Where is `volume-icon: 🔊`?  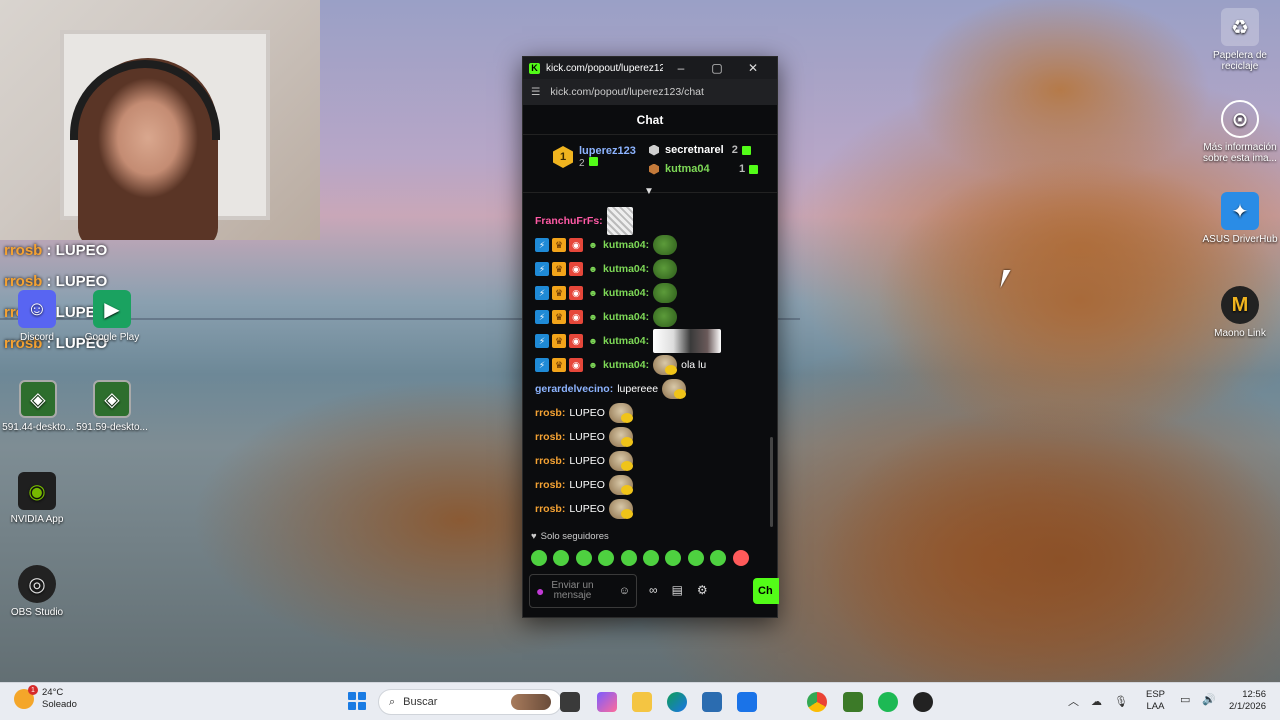
volume-icon: 🔊 is located at coordinates (1209, 699).